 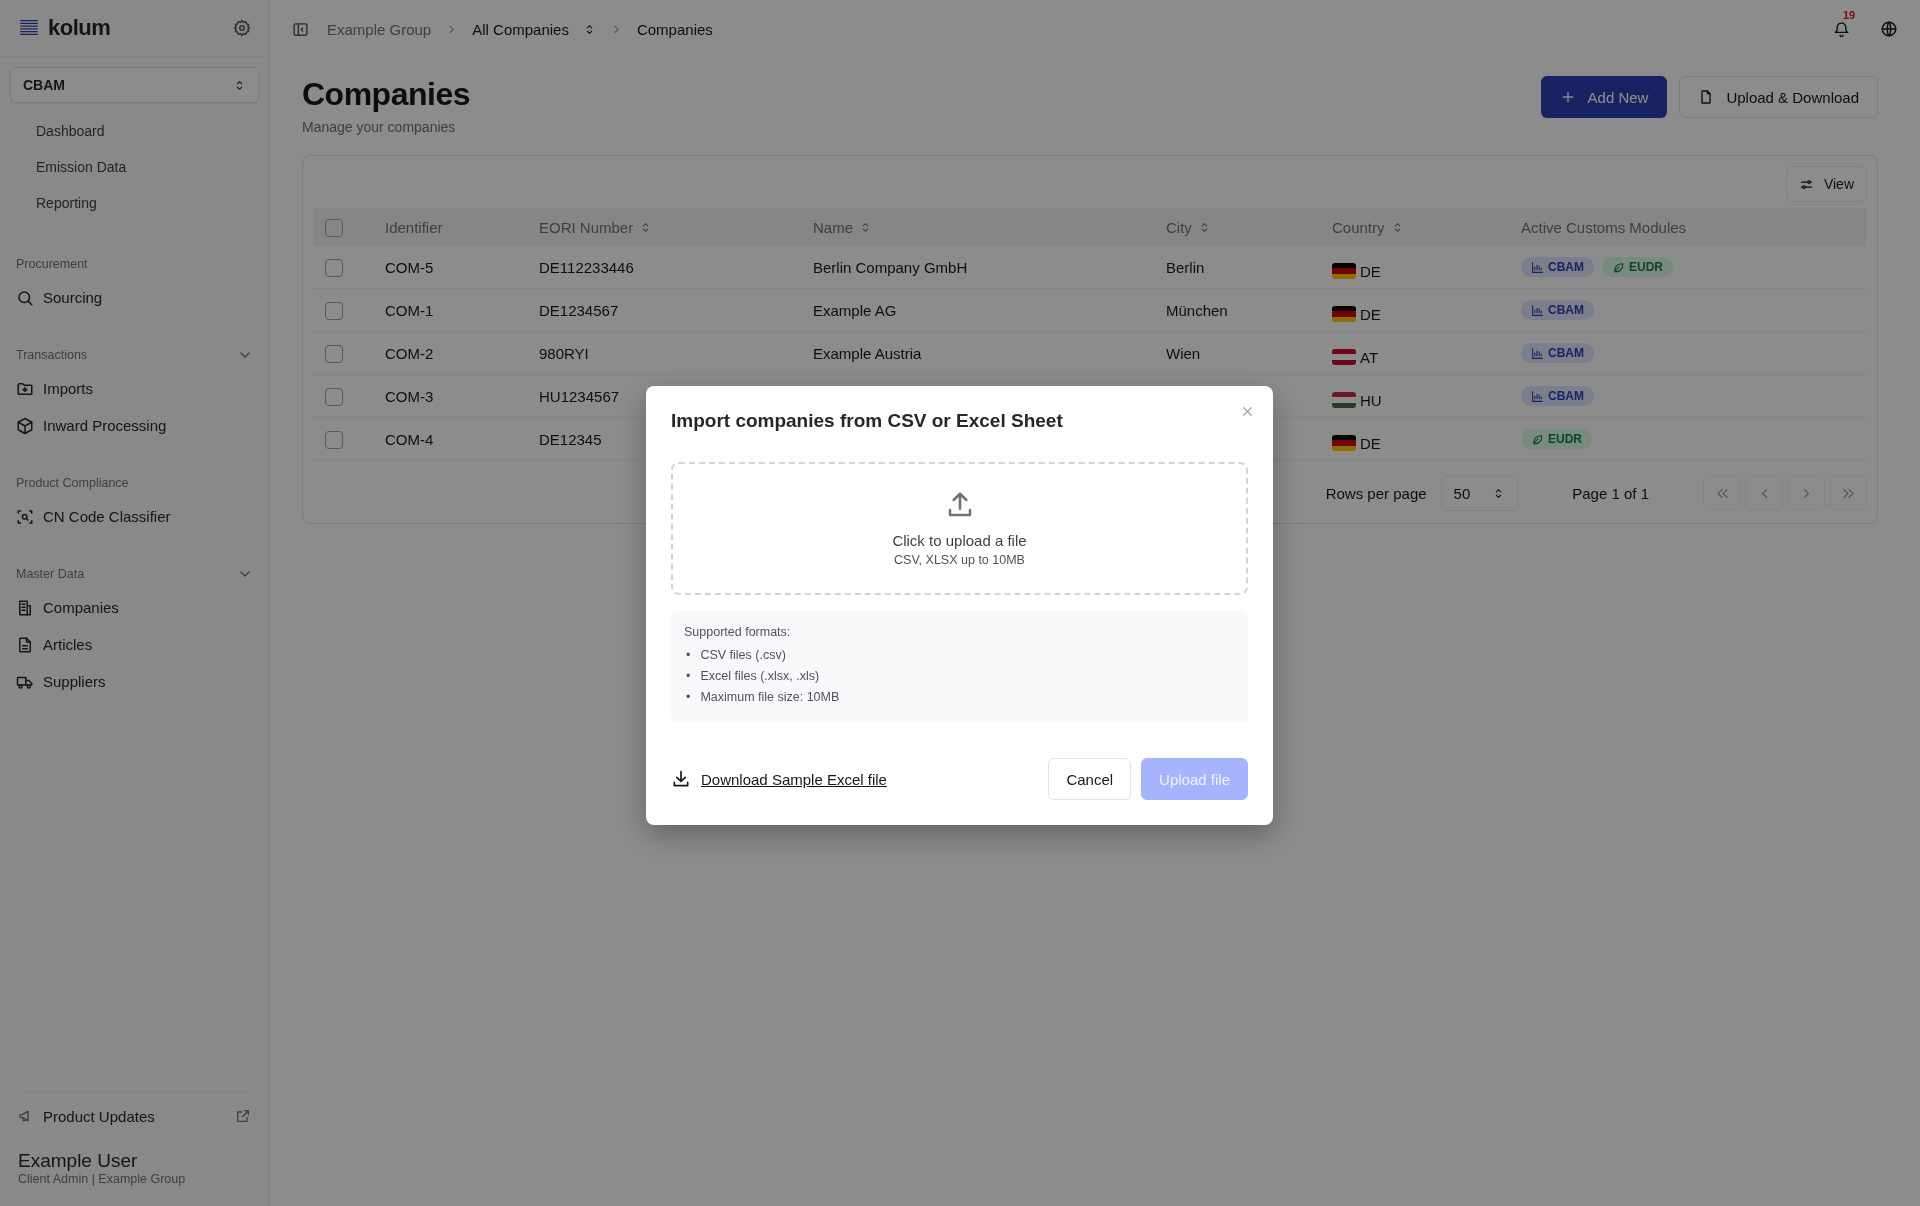 What do you see at coordinates (300, 29) in the screenshot?
I see `sidebar-toggle-icon` at bounding box center [300, 29].